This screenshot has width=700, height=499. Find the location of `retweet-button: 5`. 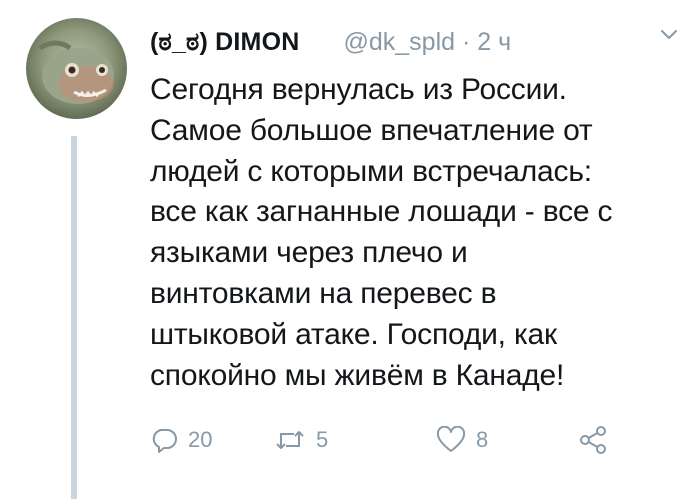

retweet-button: 5 is located at coordinates (301, 440).